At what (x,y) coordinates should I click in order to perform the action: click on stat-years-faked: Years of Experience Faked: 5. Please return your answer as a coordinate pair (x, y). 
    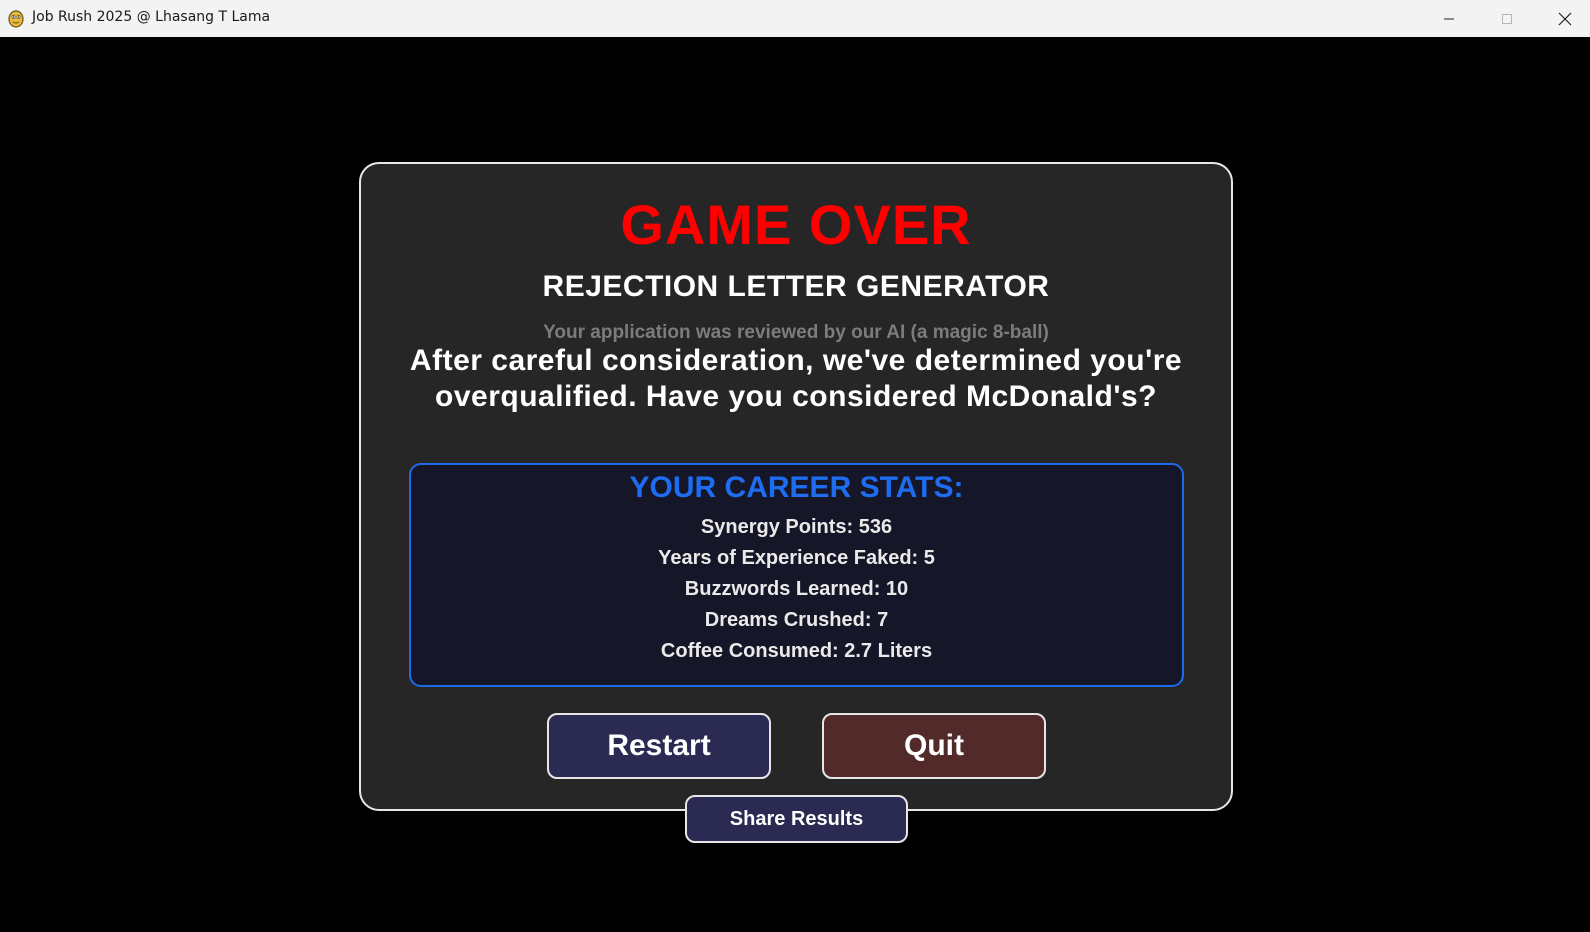
    Looking at the image, I should click on (796, 558).